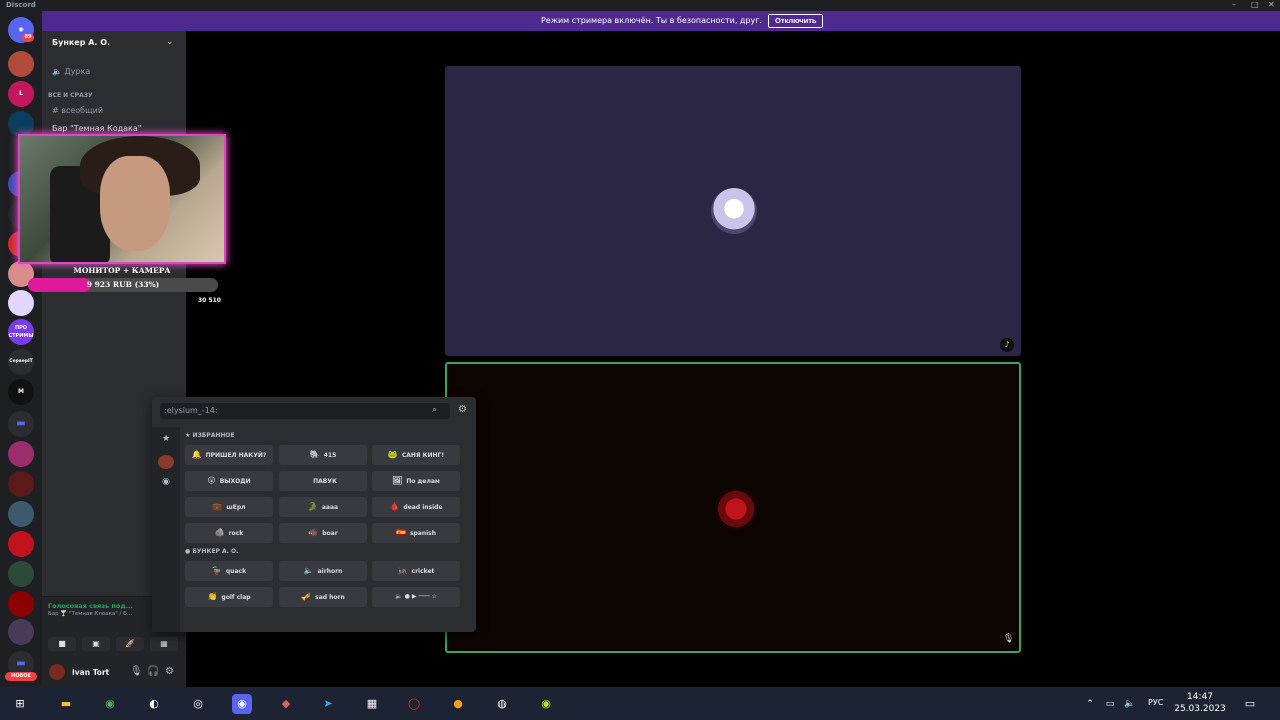  I want to click on sound-button: 🦗 cricket, so click(416, 571).